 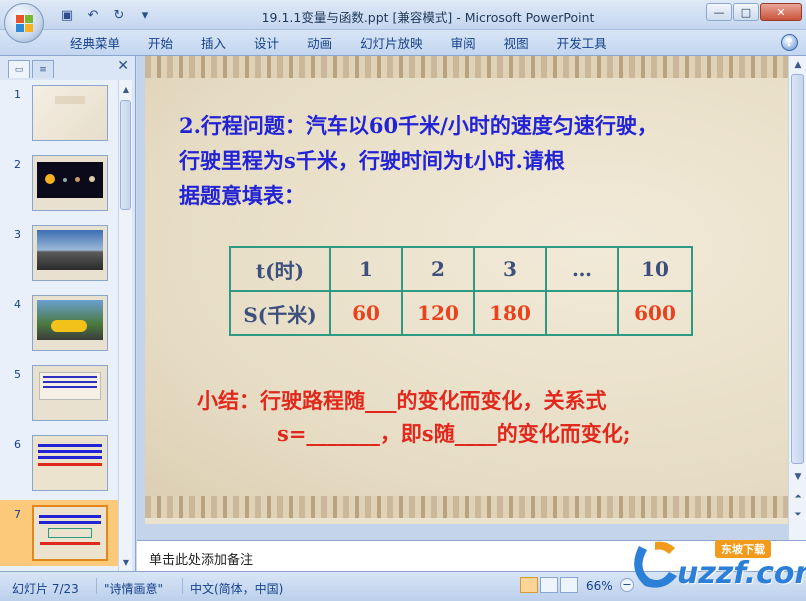 I want to click on ribbon: 经典菜单 开始 插入 设计 动画 幻灯片放映 审阅 视图 开发工具 ?, so click(x=403, y=43).